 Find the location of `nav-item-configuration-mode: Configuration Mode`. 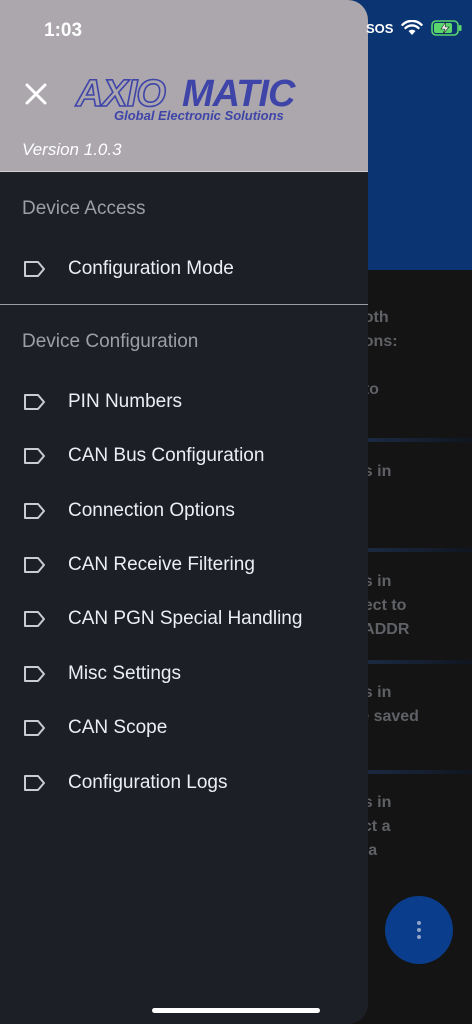

nav-item-configuration-mode: Configuration Mode is located at coordinates (184, 269).